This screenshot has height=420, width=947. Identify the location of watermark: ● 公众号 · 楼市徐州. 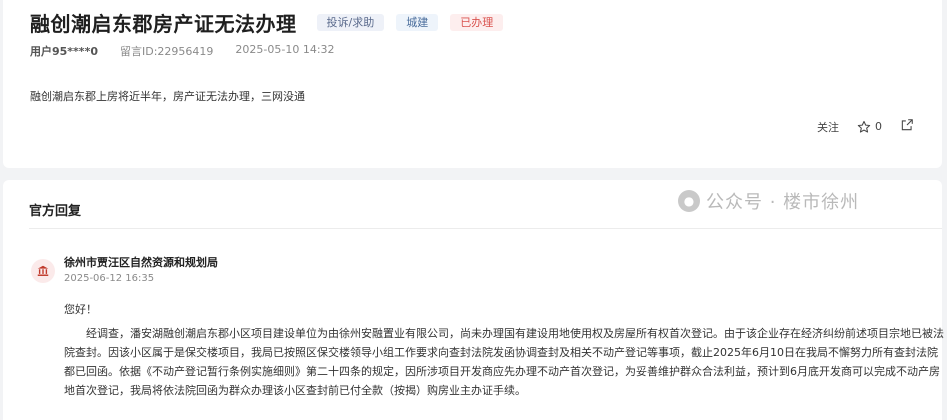
(768, 201).